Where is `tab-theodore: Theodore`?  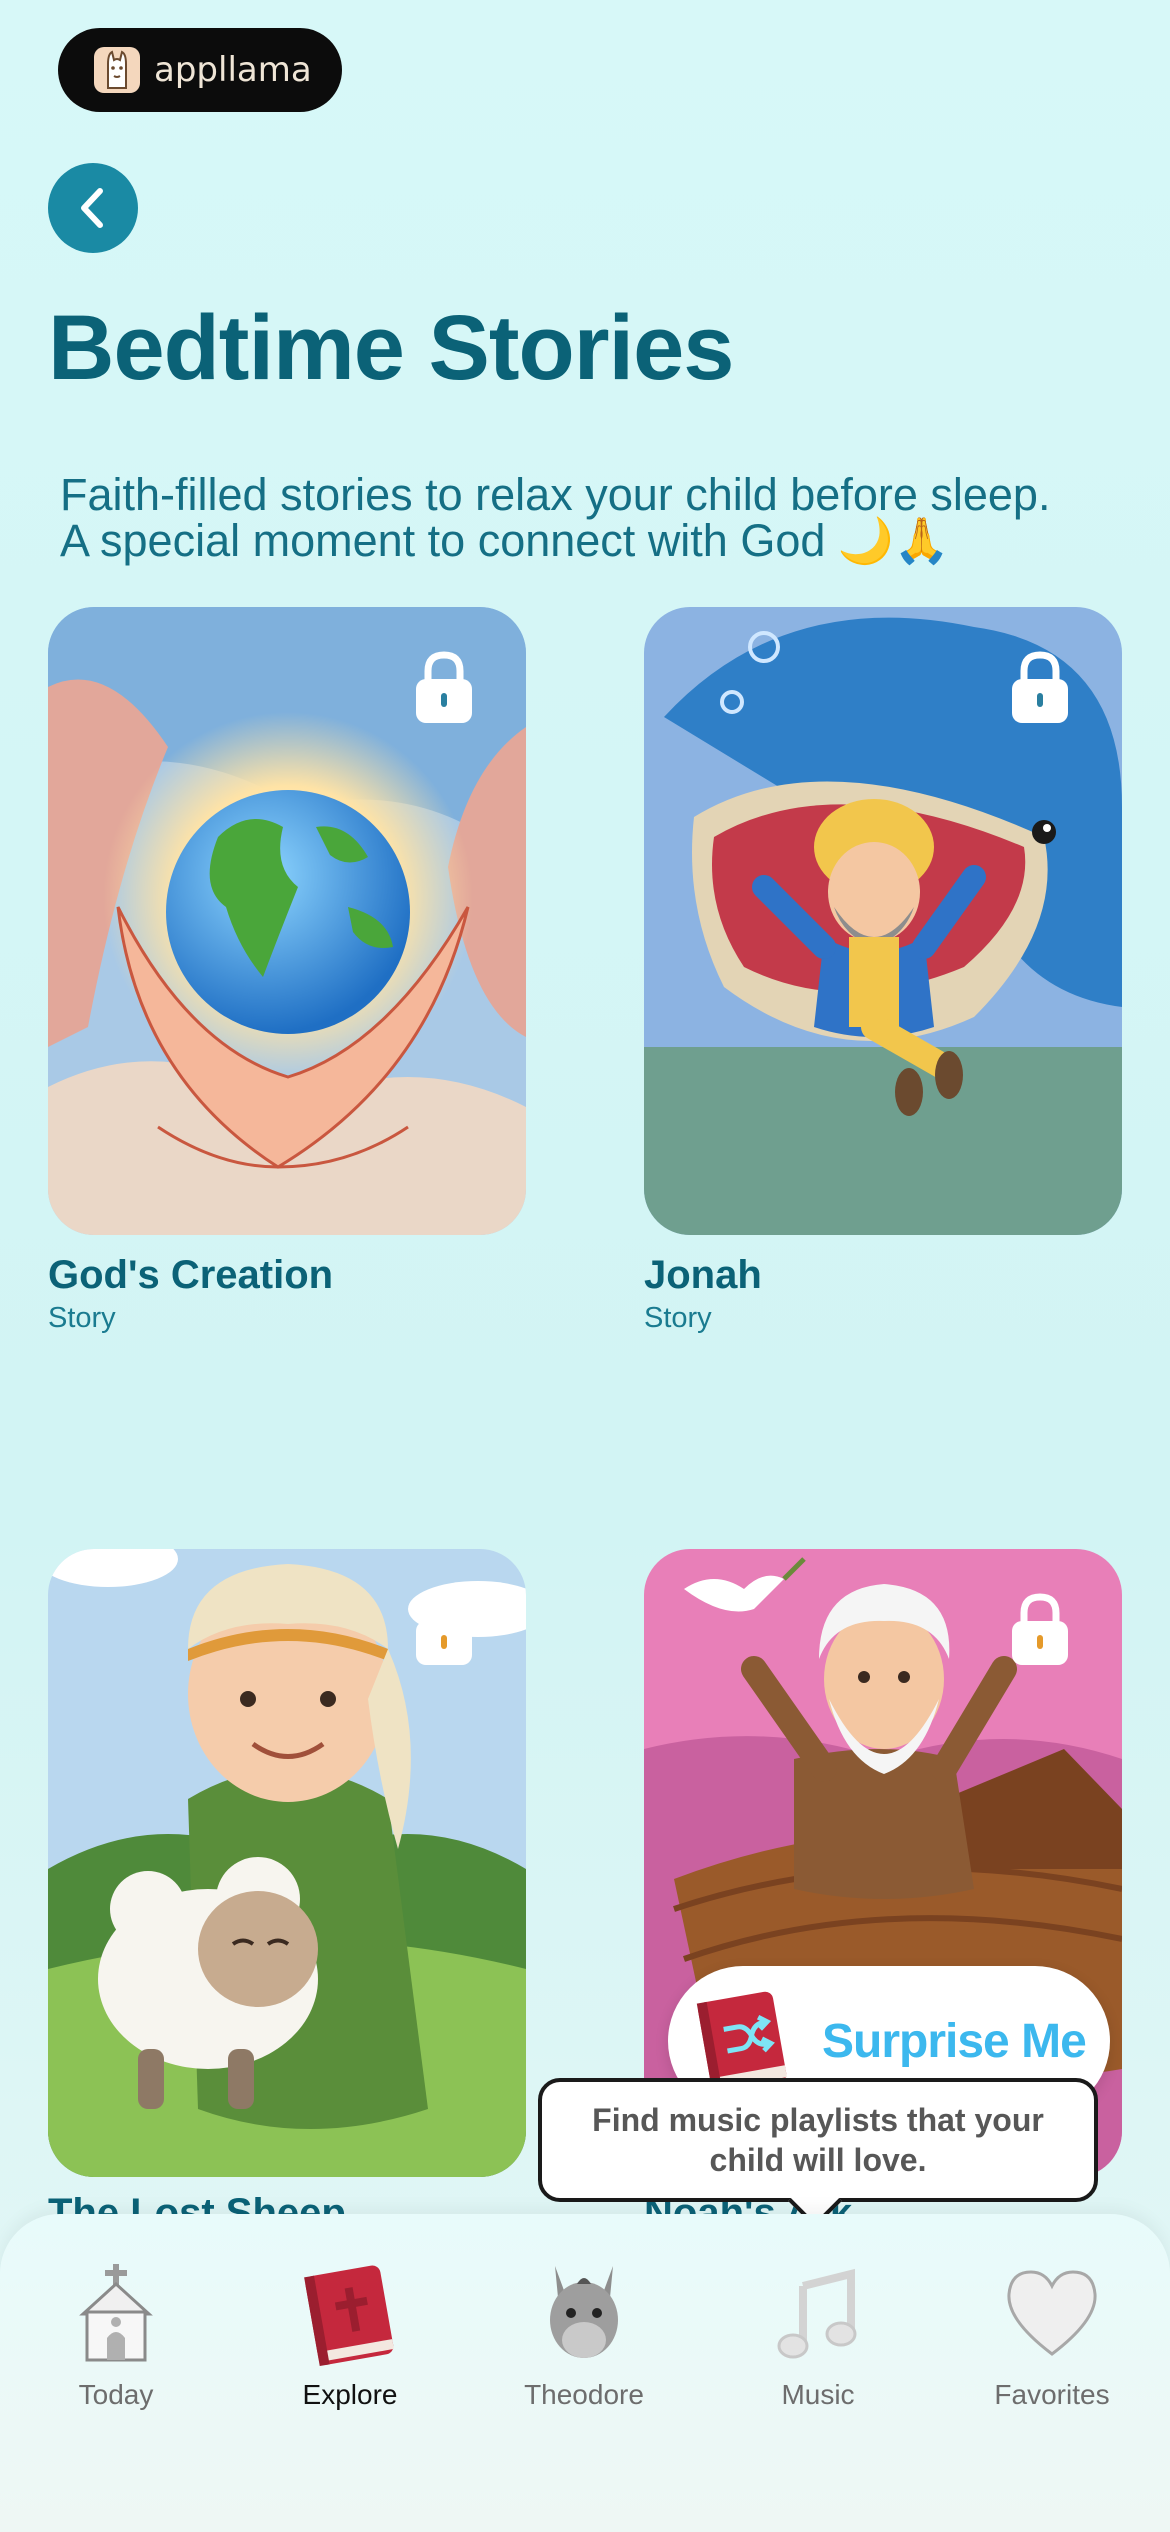
tab-theodore: Theodore is located at coordinates (584, 2334).